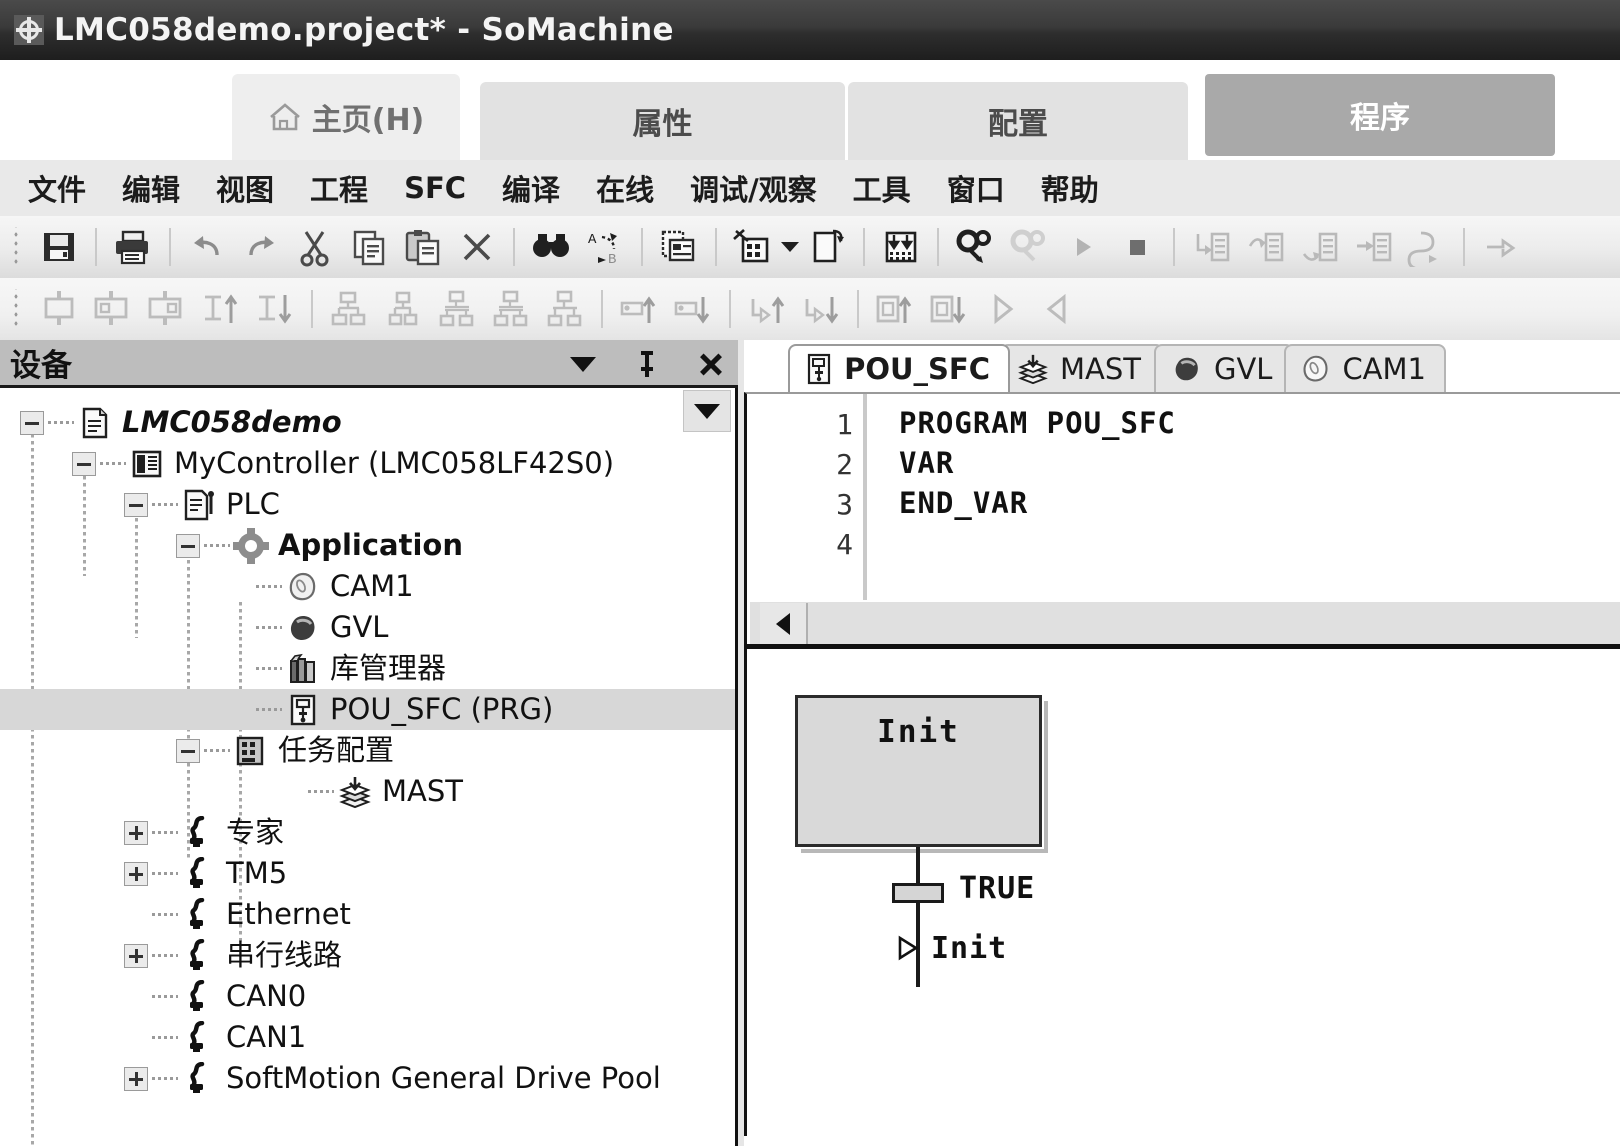 The width and height of the screenshot is (1620, 1146). I want to click on cut-icon, so click(315, 247).